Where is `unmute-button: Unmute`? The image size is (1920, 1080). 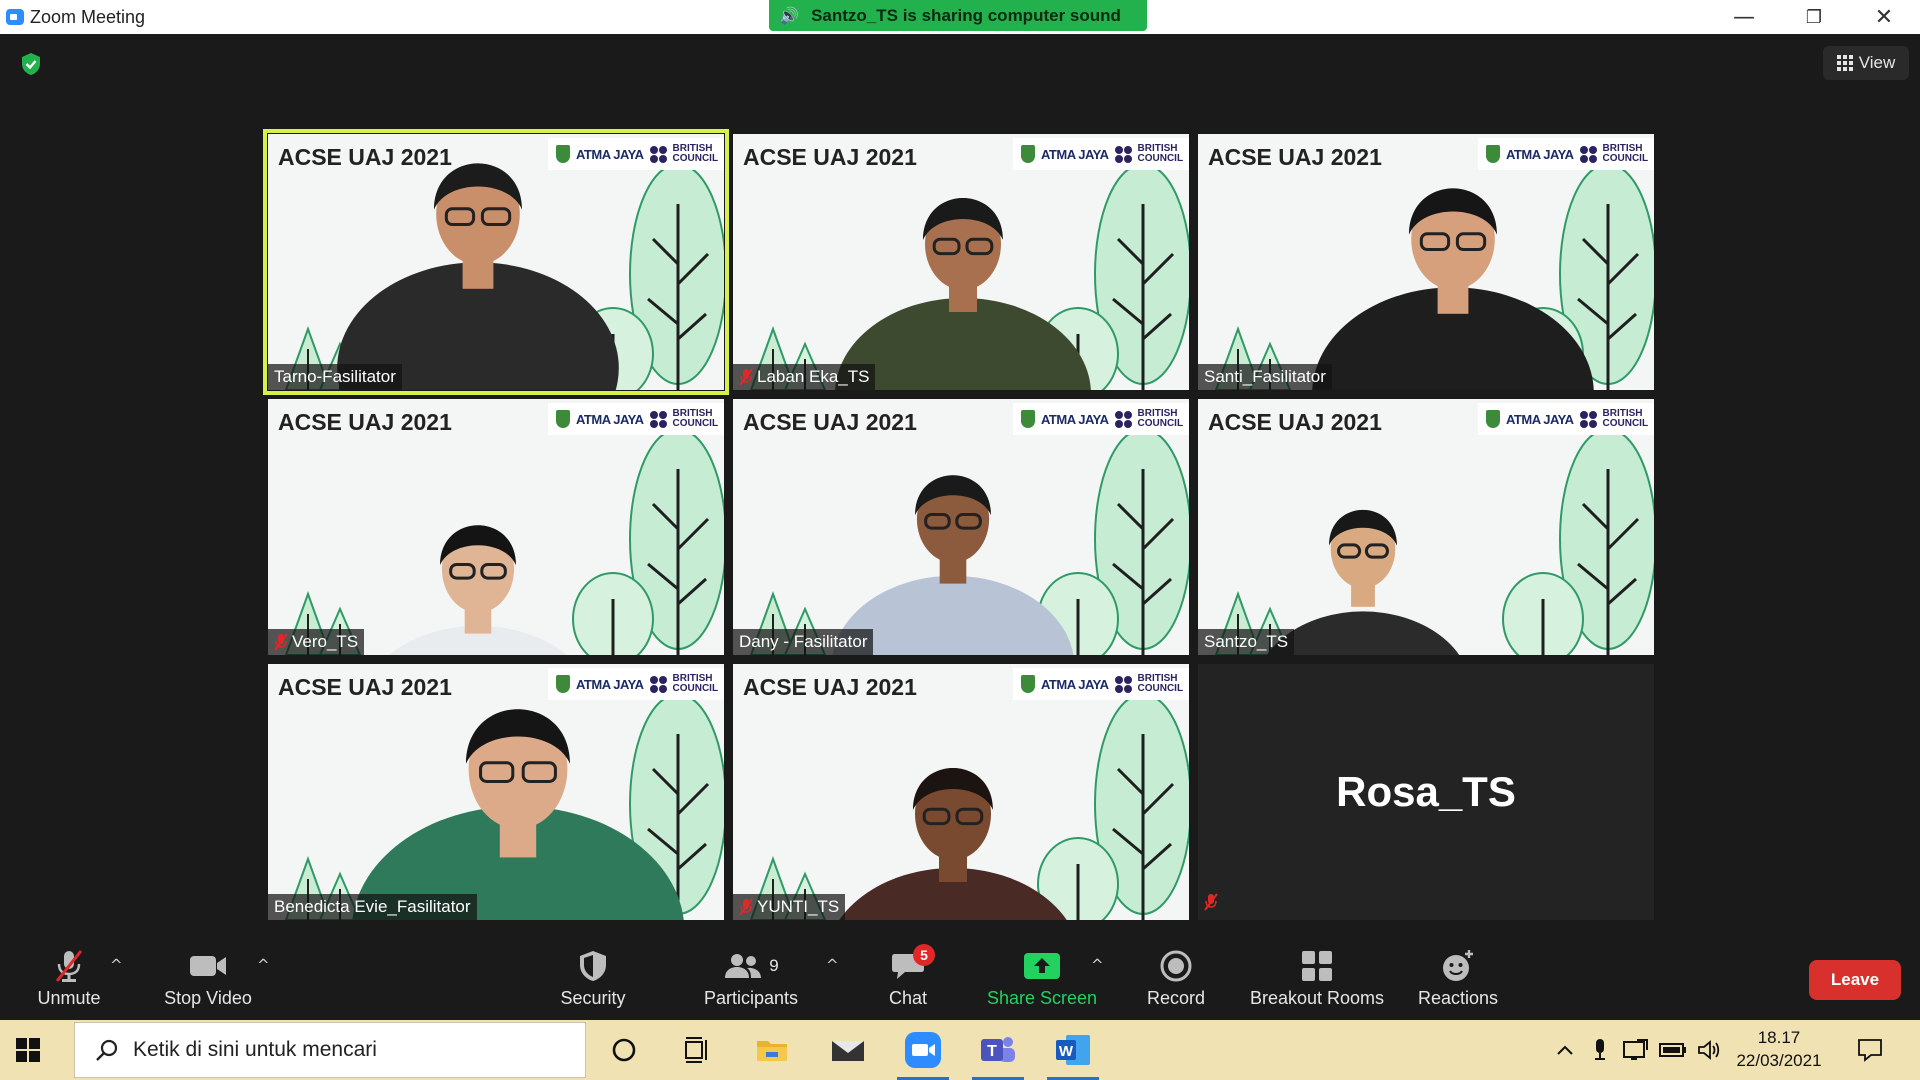 unmute-button: Unmute is located at coordinates (69, 981).